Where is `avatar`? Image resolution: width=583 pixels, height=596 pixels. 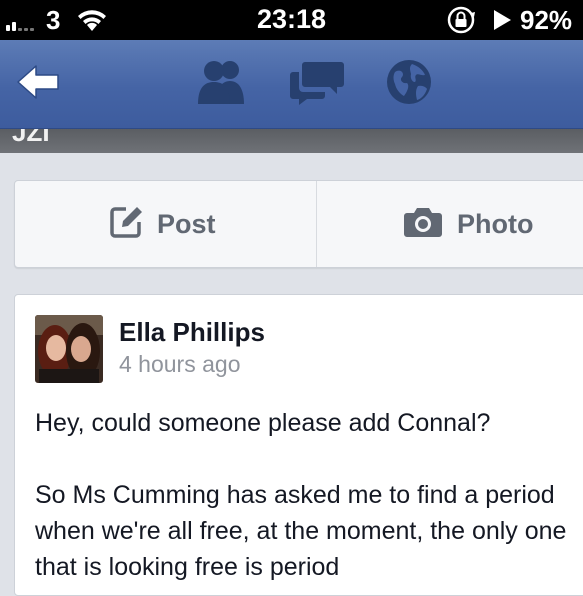 avatar is located at coordinates (69, 349).